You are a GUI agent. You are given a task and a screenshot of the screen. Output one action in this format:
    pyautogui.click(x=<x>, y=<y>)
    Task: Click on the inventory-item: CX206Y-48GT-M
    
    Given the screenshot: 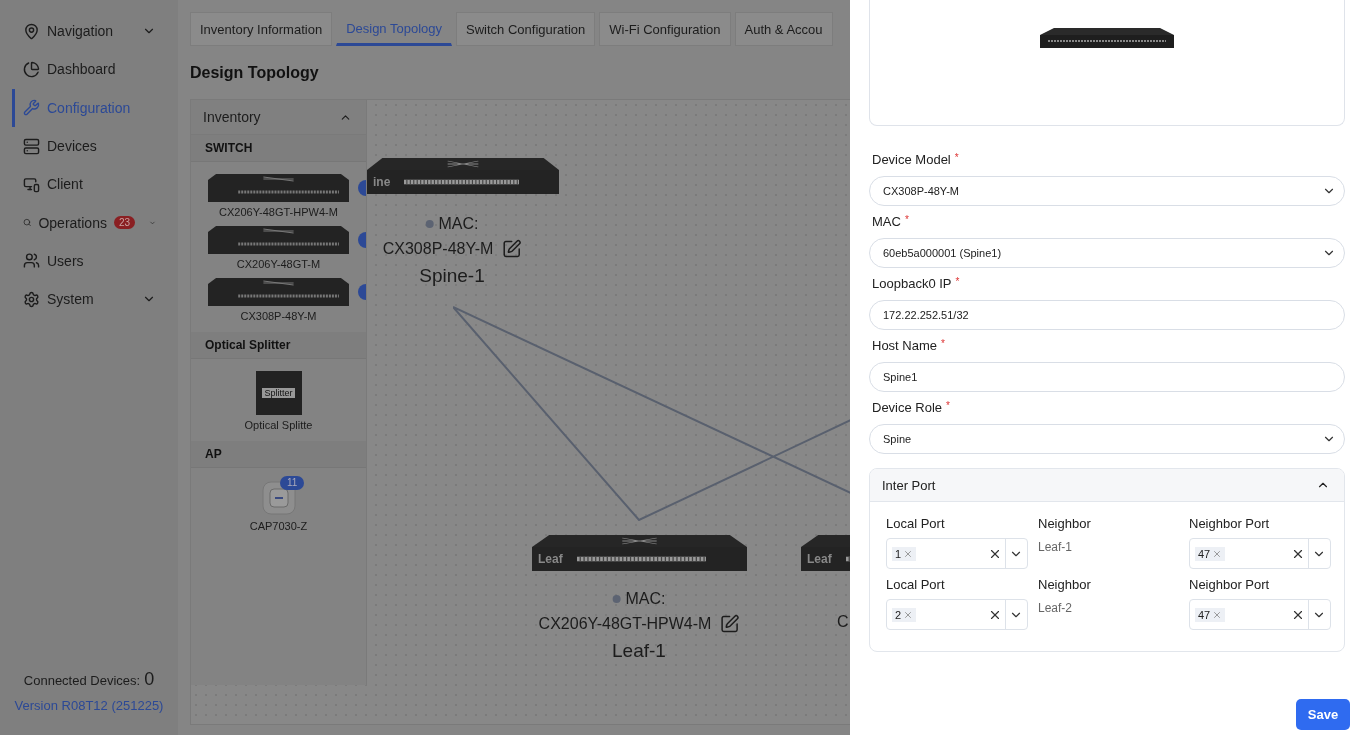 What is the action you would take?
    pyautogui.click(x=278, y=248)
    